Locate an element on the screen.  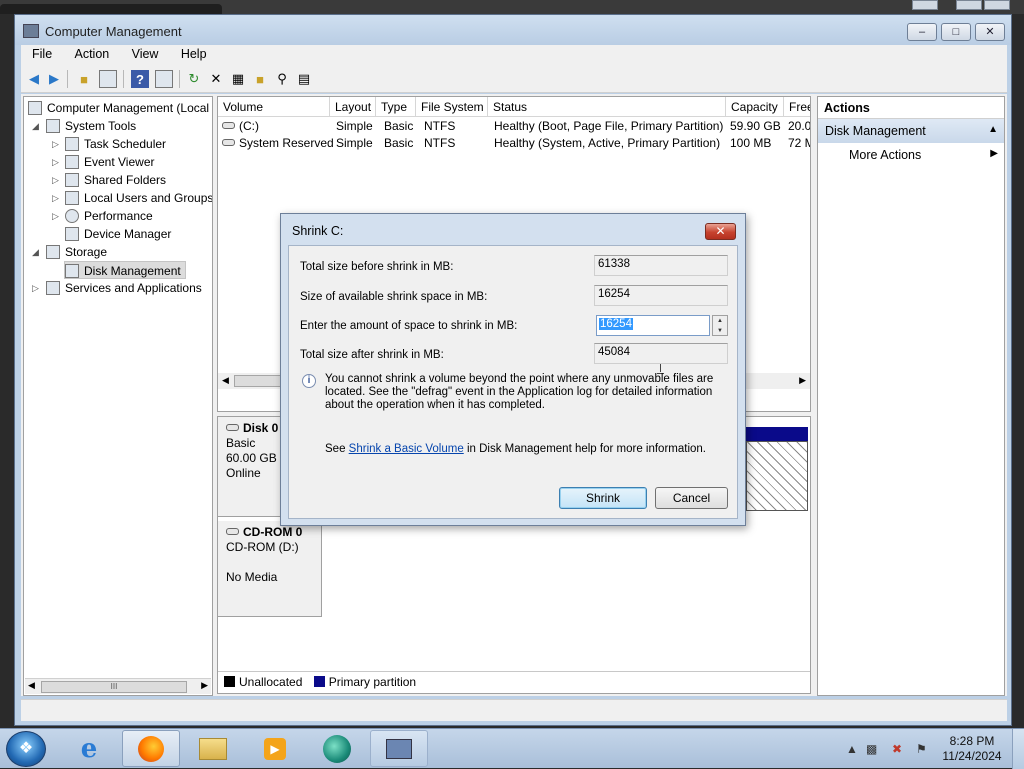
action-center-flag-icon: ⚑ is located at coordinates (921, 749).